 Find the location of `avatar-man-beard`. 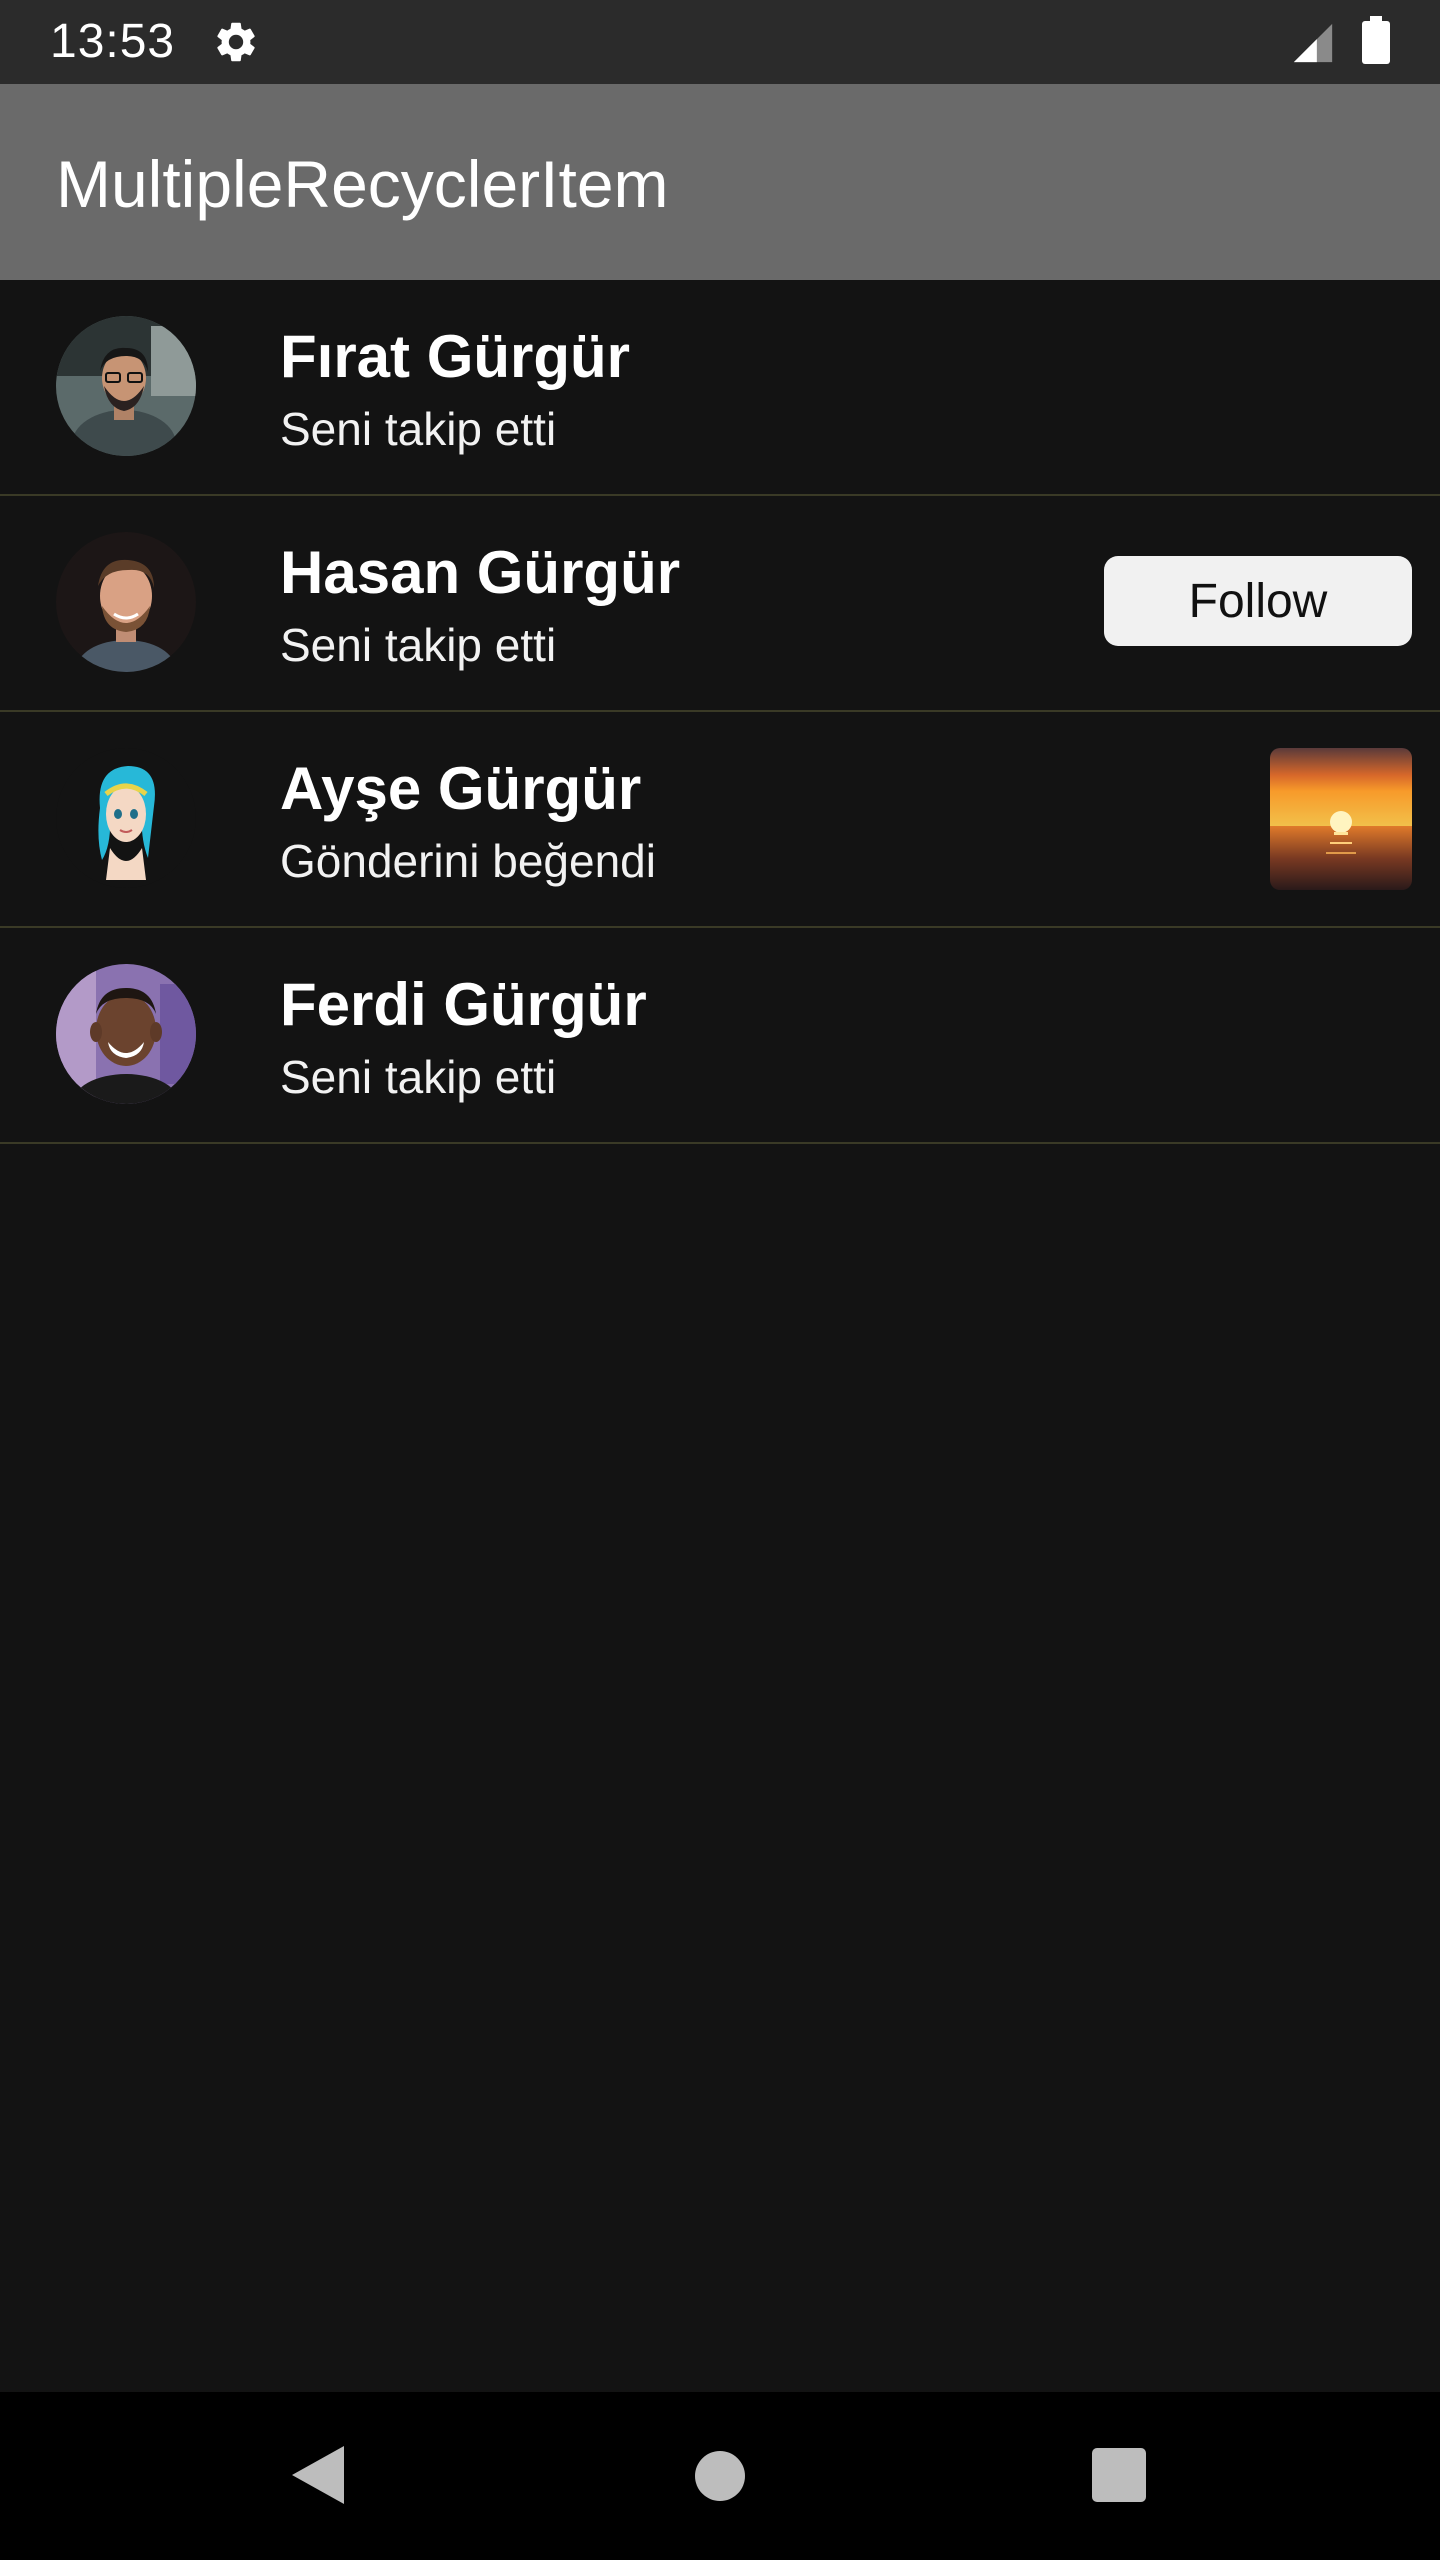

avatar-man-beard is located at coordinates (126, 602).